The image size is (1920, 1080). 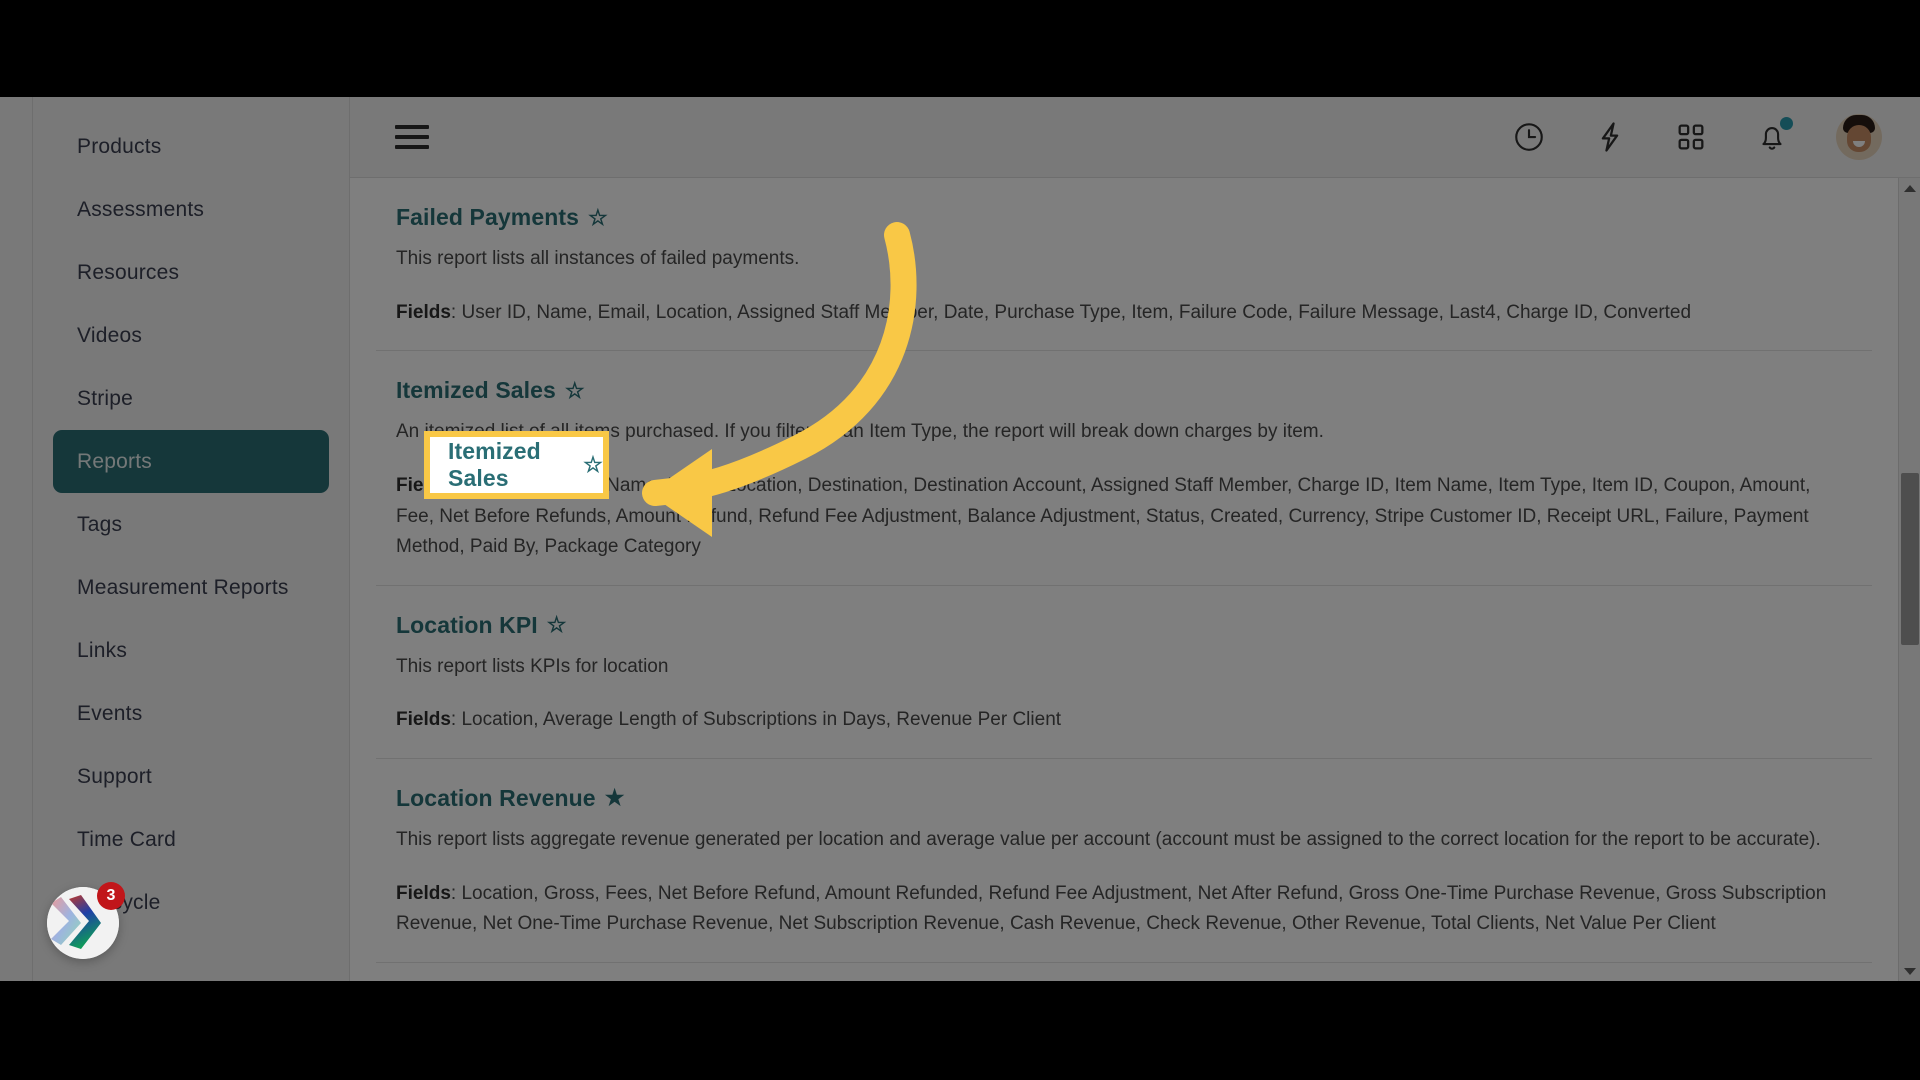 What do you see at coordinates (412, 137) in the screenshot?
I see `hamburger-menu-icon` at bounding box center [412, 137].